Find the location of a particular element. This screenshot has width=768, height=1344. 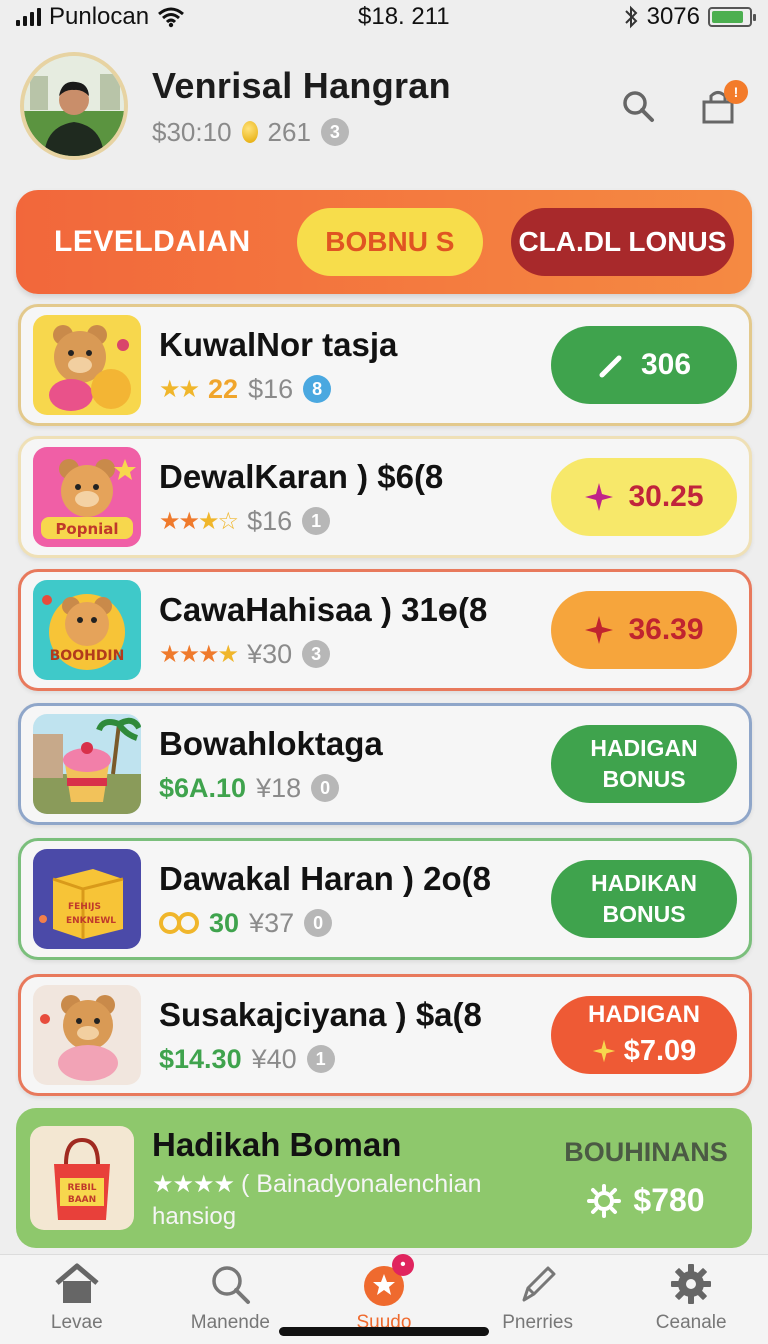

offer-thumbnail: BOOHDIN is located at coordinates (87, 630).